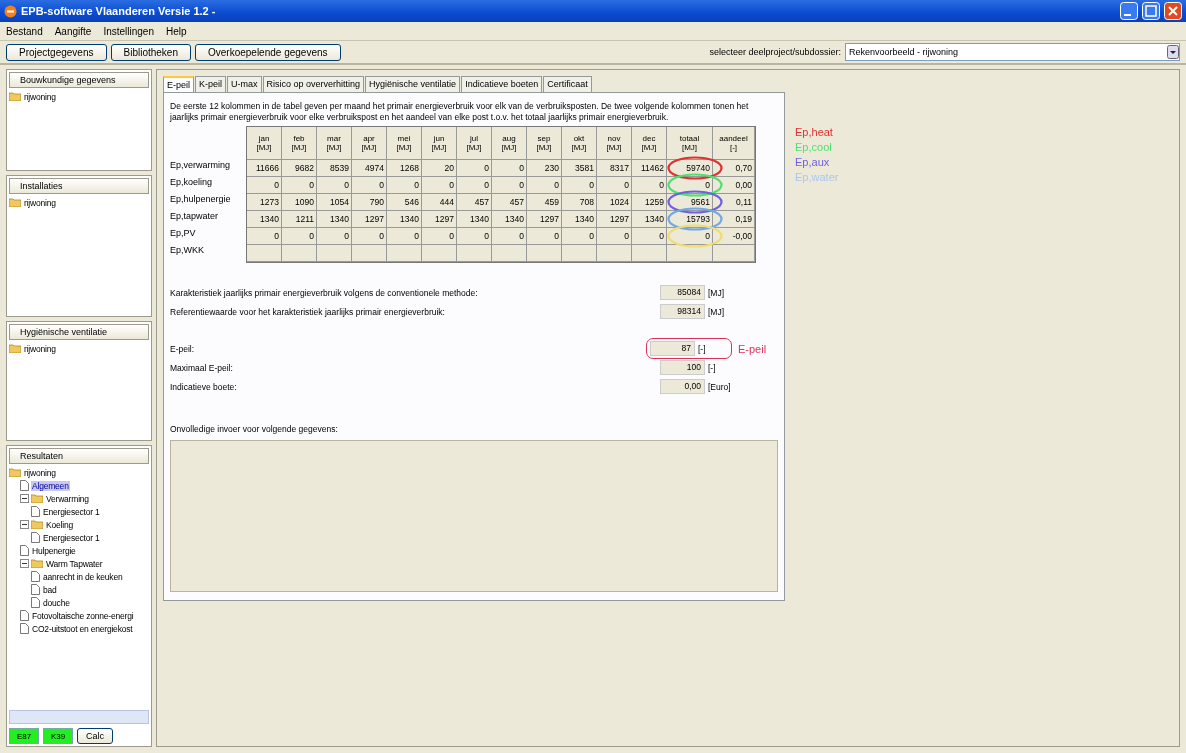  What do you see at coordinates (56, 52) in the screenshot?
I see `toolbar-button: Projectgegevens` at bounding box center [56, 52].